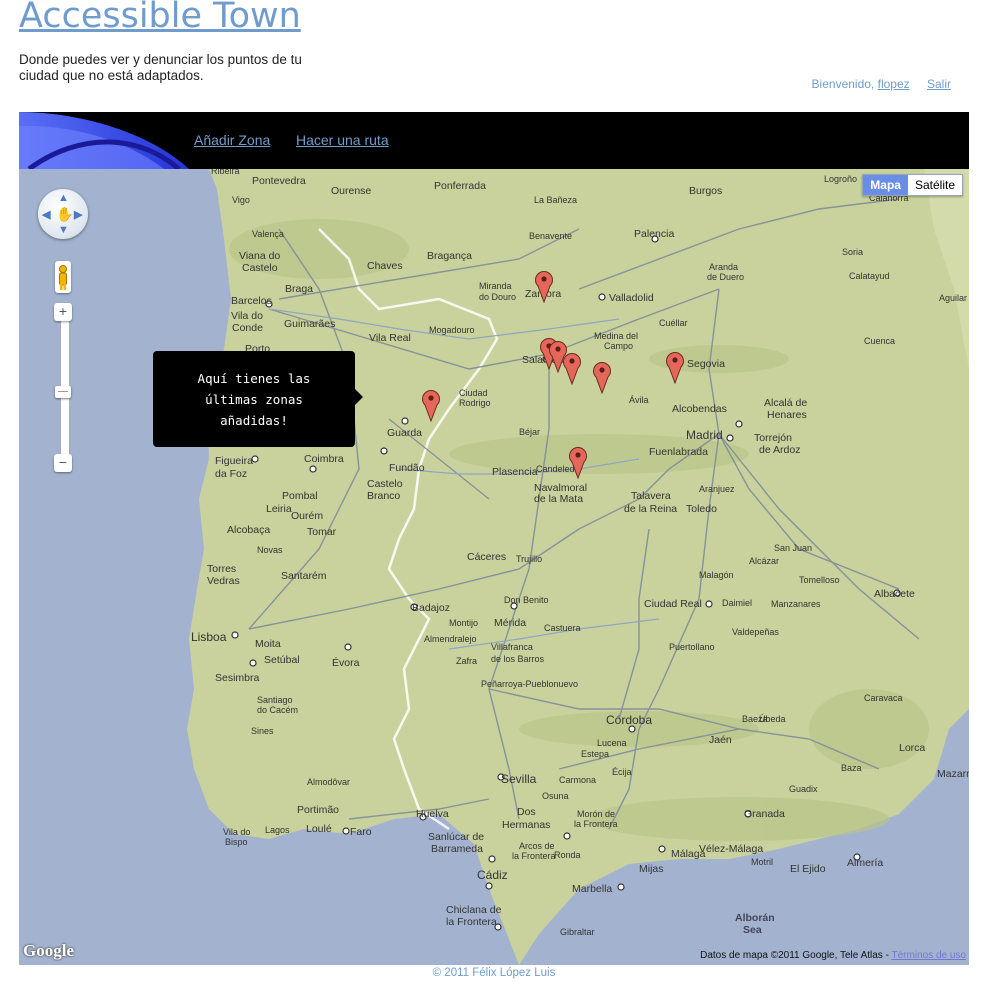 The image size is (988, 983). I want to click on svg-text: Don Benito, so click(526, 600).